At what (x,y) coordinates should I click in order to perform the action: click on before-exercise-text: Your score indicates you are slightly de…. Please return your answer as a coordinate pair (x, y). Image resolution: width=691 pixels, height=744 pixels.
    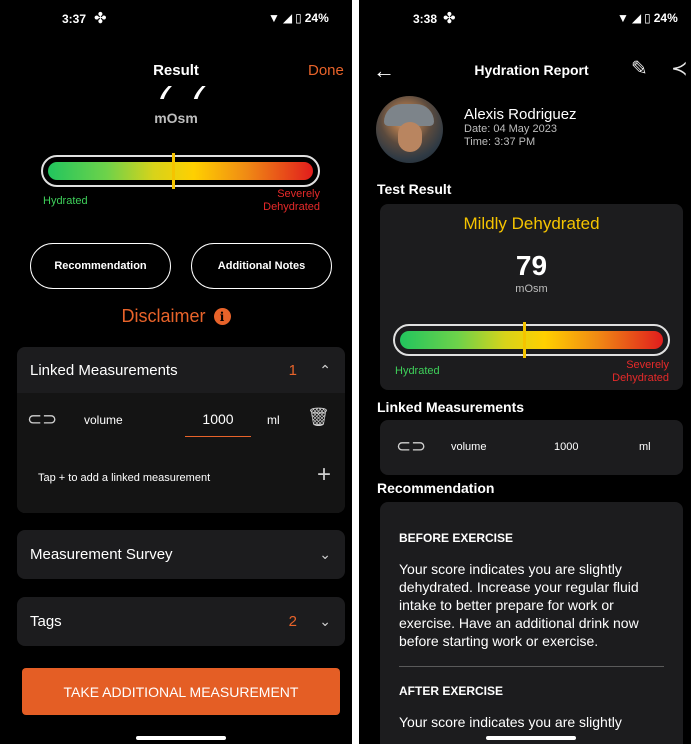
    Looking at the image, I should click on (519, 605).